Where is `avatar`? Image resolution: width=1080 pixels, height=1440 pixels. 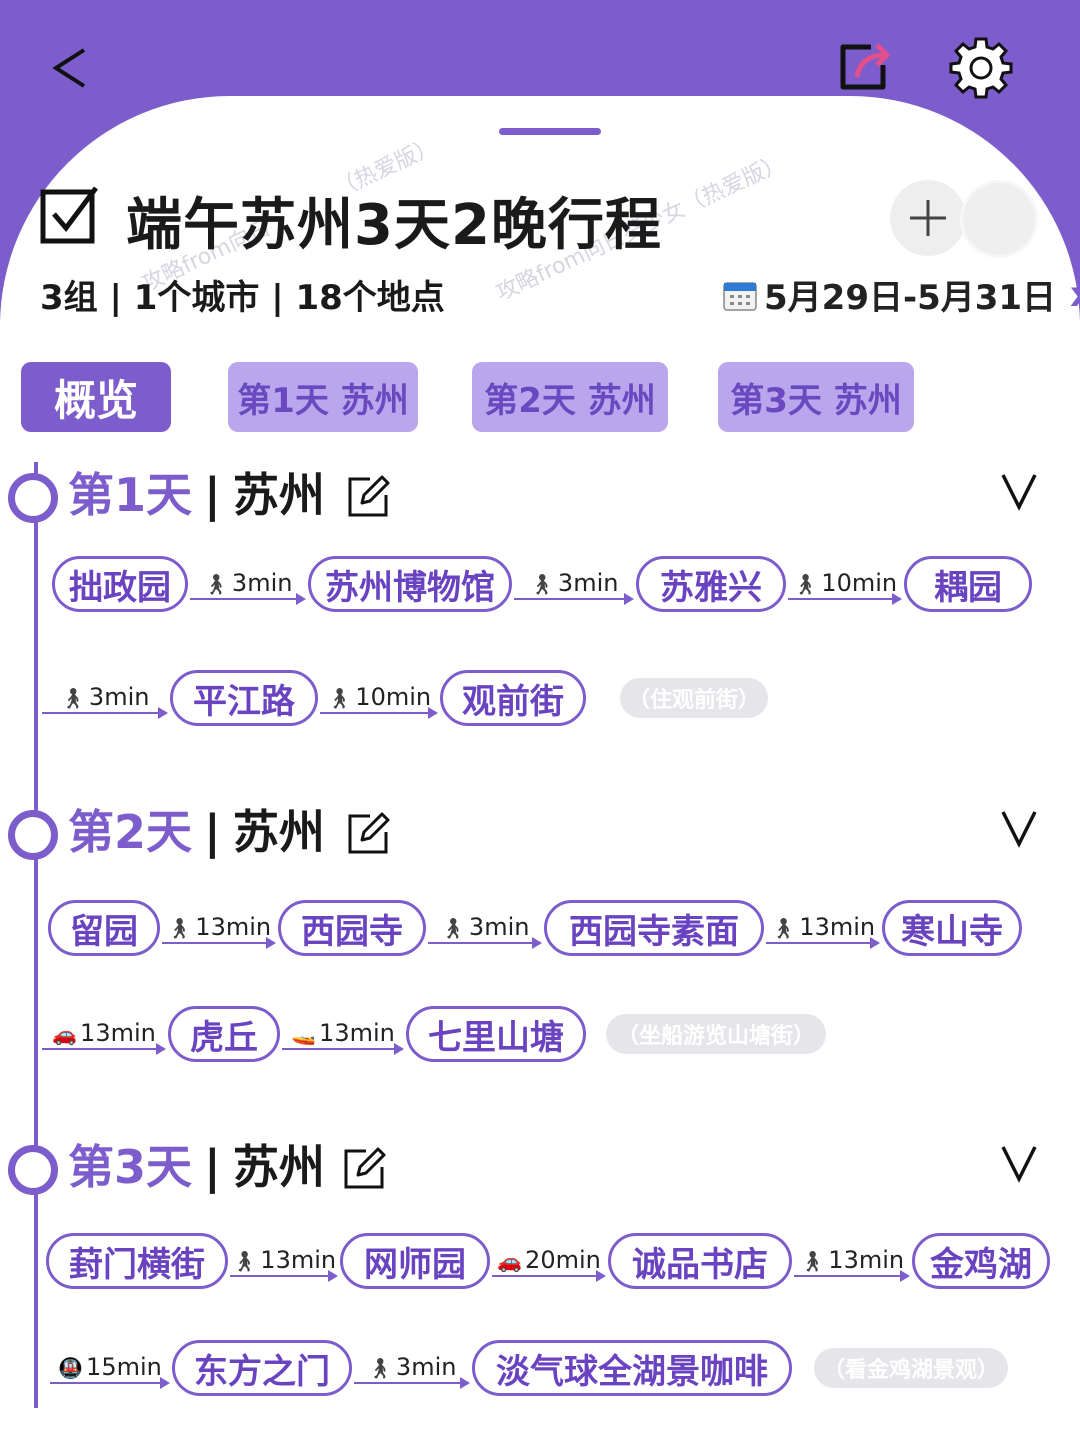 avatar is located at coordinates (999, 219).